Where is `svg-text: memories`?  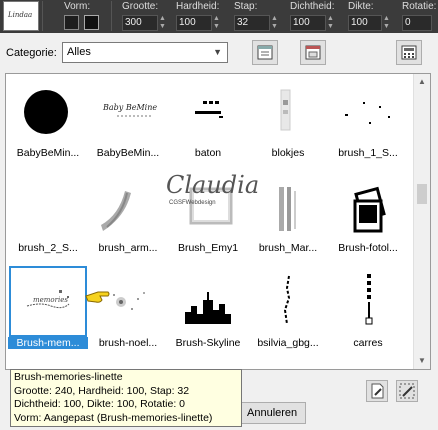
svg-text: memories is located at coordinates (50, 300).